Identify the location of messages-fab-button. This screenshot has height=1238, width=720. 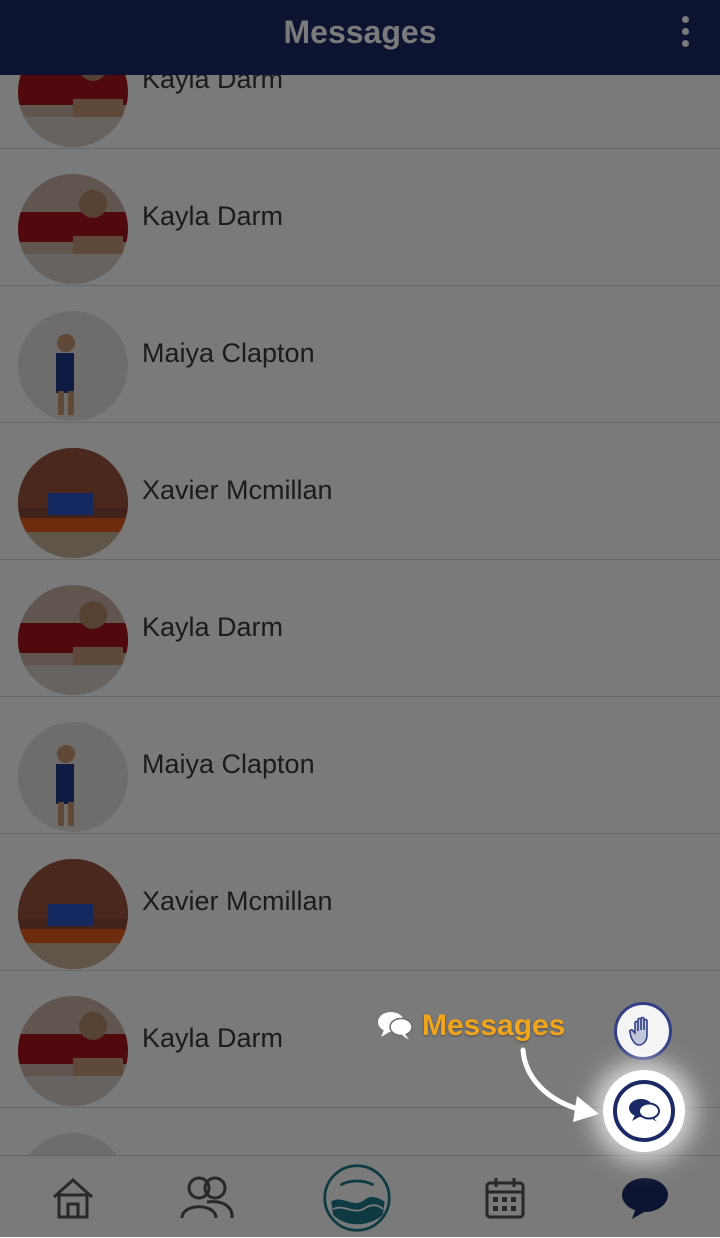
(644, 1111).